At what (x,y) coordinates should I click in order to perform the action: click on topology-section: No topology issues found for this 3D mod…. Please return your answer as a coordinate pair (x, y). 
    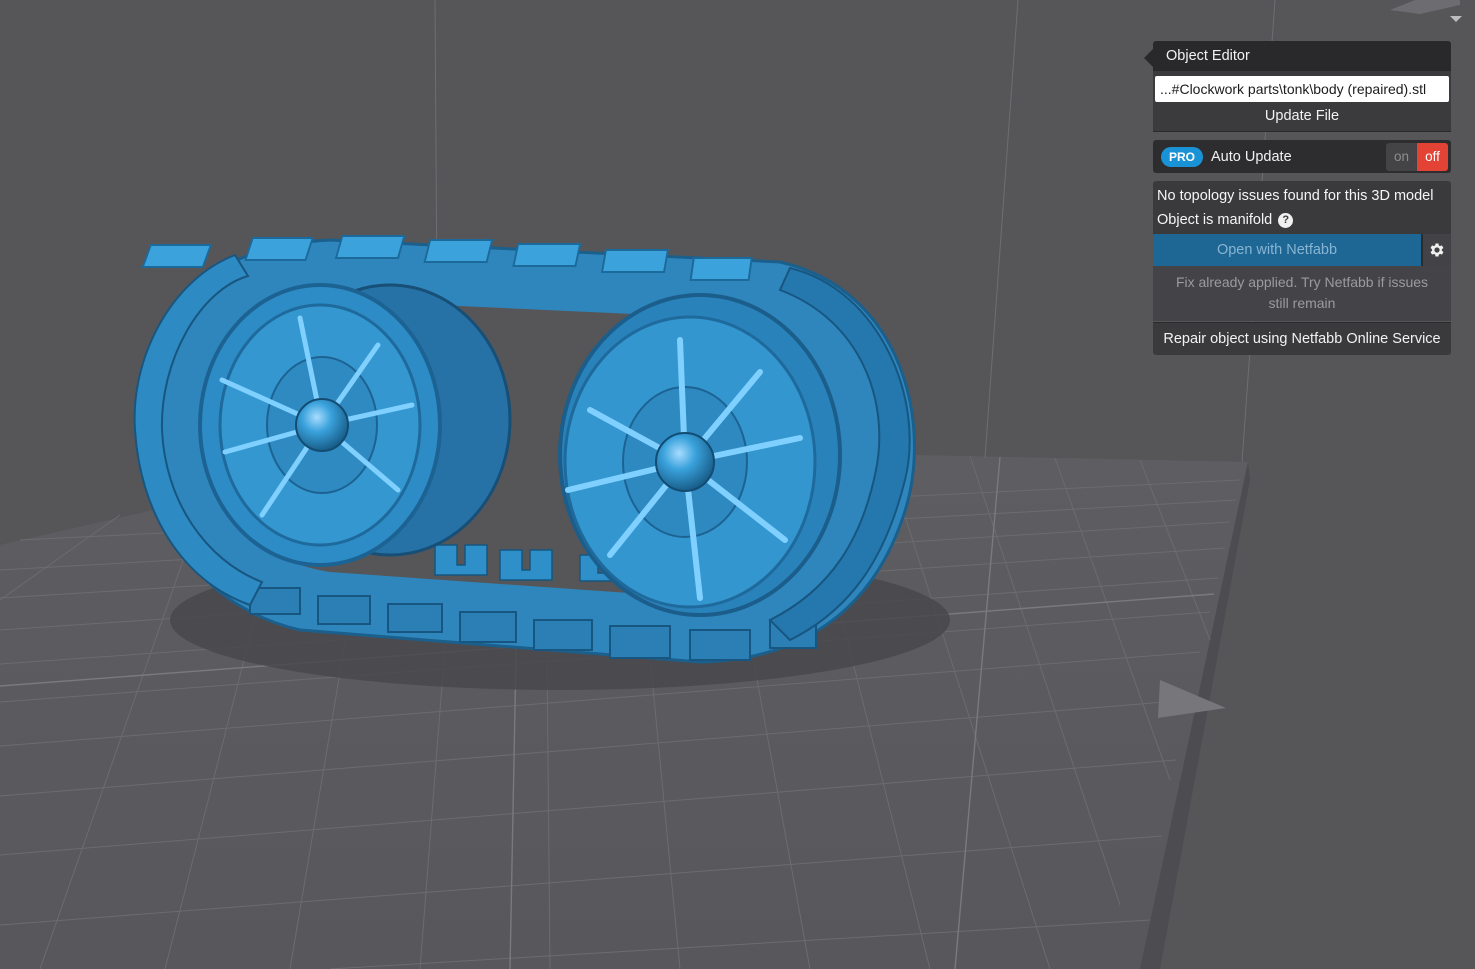
    Looking at the image, I should click on (1302, 223).